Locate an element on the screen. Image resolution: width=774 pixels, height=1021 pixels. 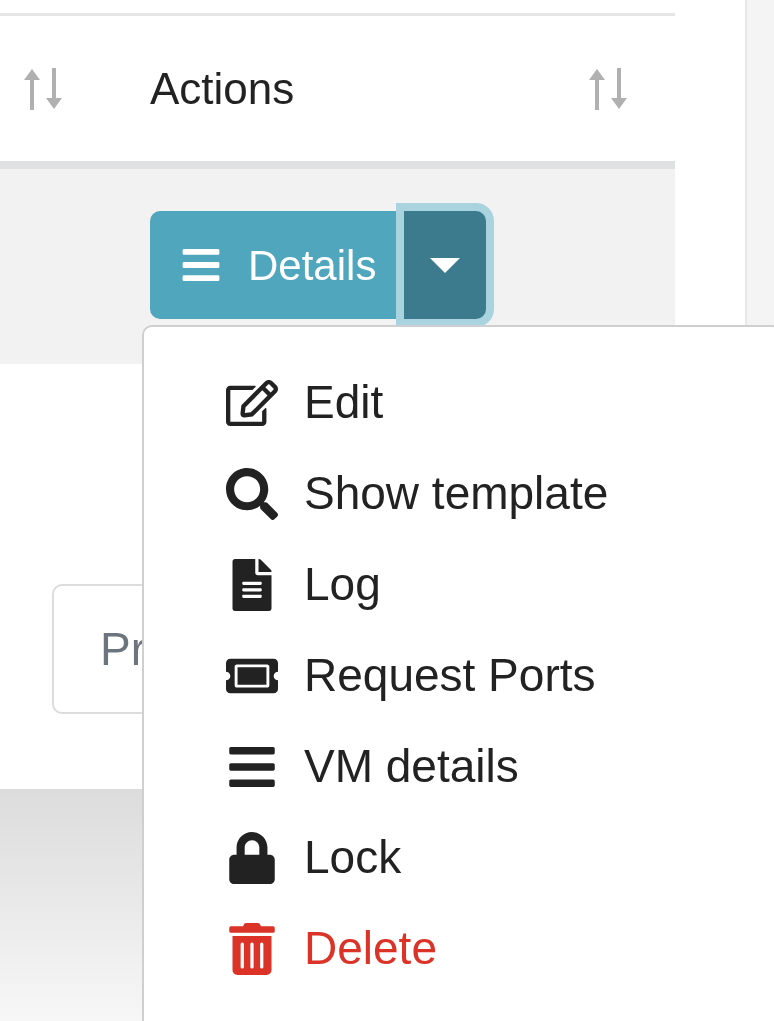
column-header: Actions is located at coordinates (223, 88).